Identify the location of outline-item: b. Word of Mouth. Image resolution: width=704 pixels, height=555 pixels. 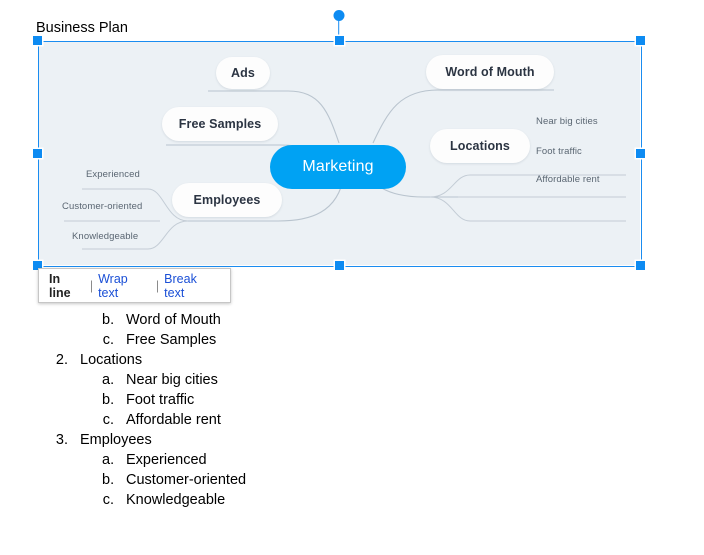
(246, 320).